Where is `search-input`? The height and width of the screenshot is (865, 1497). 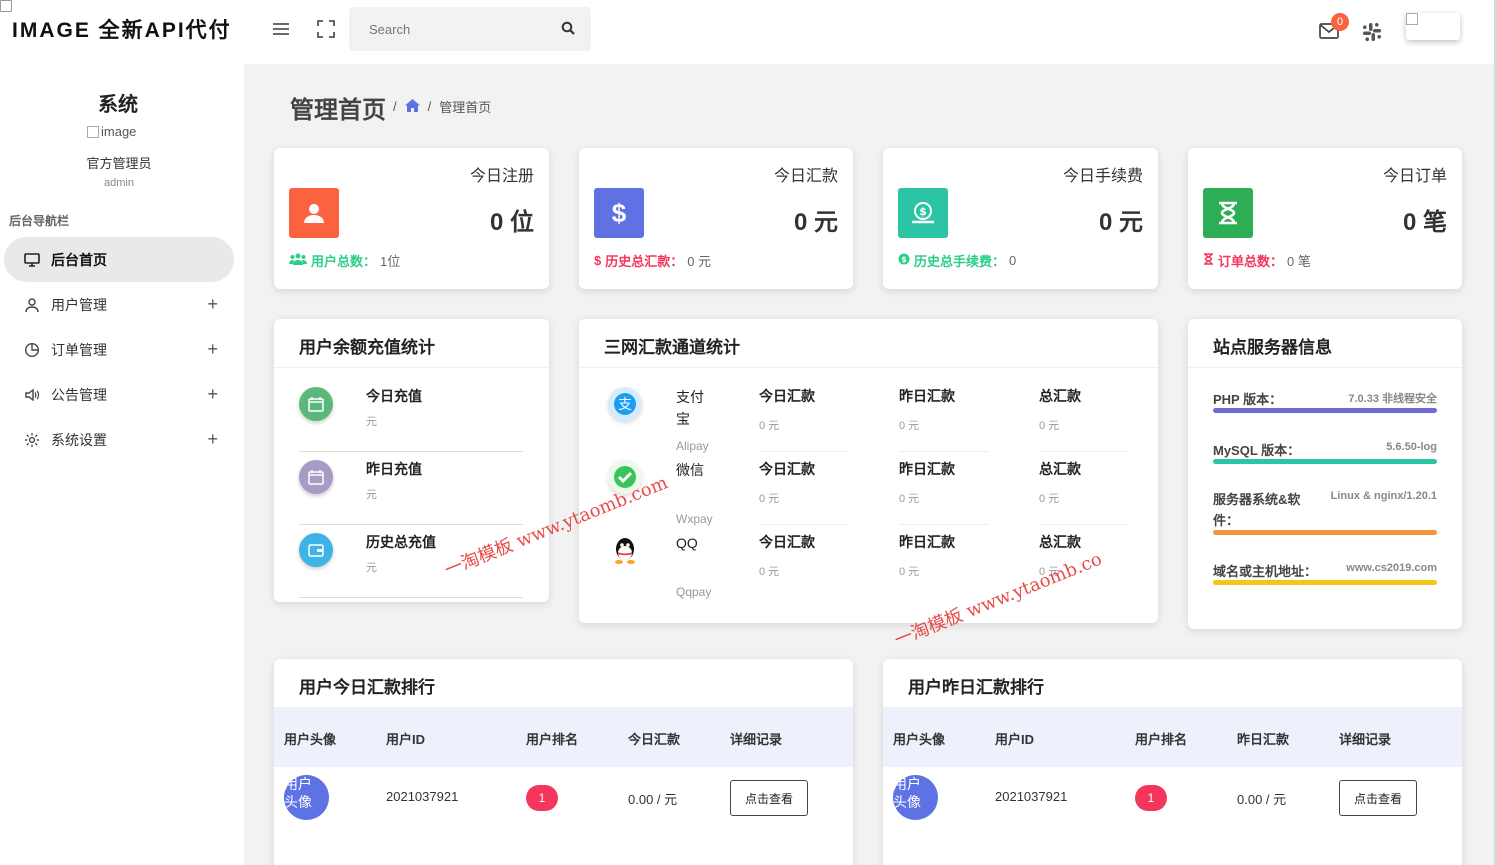 search-input is located at coordinates (459, 29).